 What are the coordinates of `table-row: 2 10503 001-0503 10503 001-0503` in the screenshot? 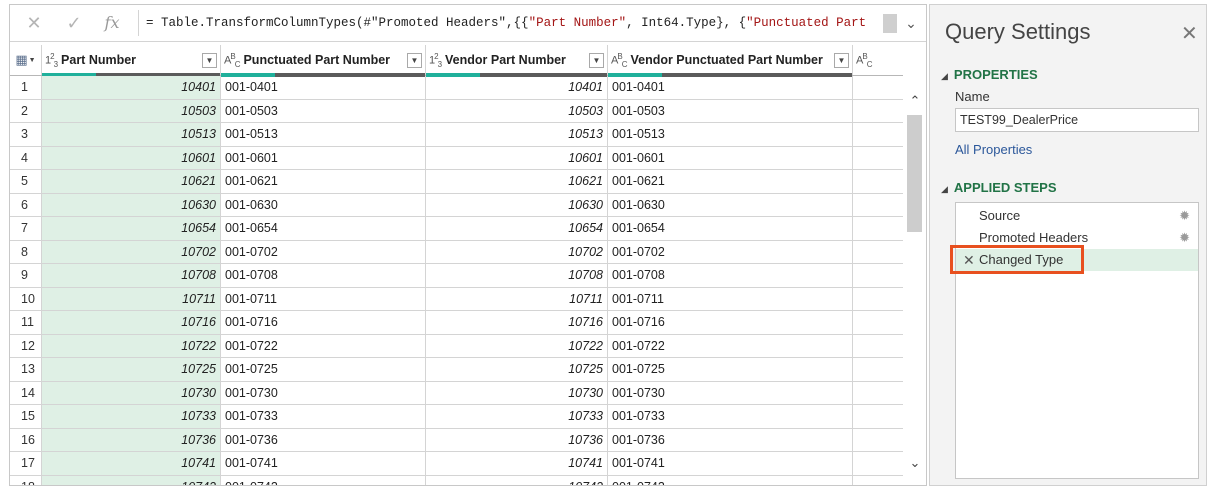 It's located at (460, 111).